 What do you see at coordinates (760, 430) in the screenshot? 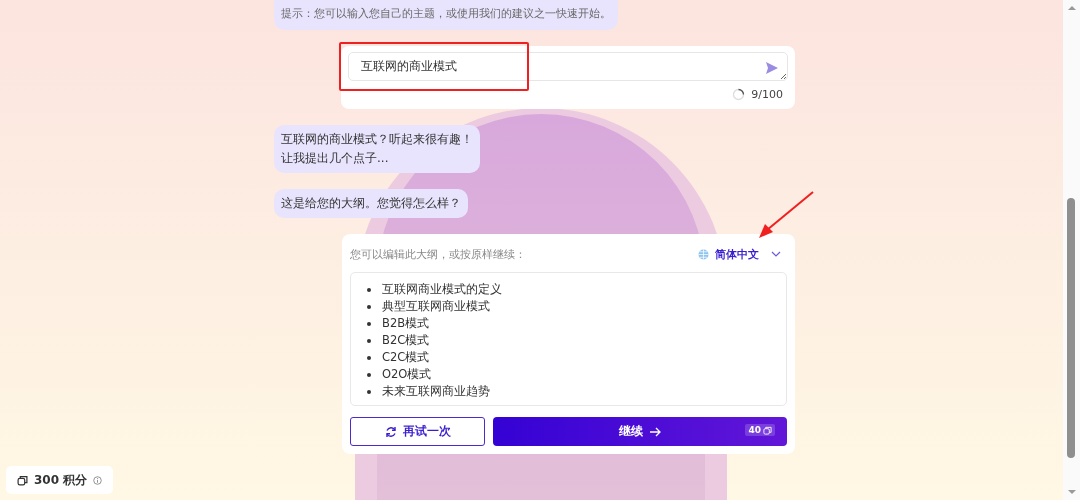
I see `cost-badge: 40` at bounding box center [760, 430].